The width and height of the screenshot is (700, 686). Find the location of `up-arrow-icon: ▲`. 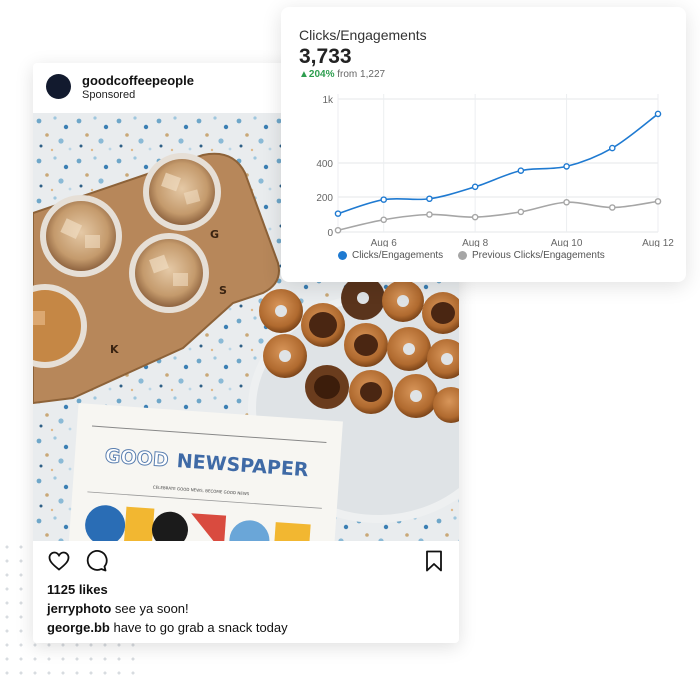

up-arrow-icon: ▲ is located at coordinates (304, 74).